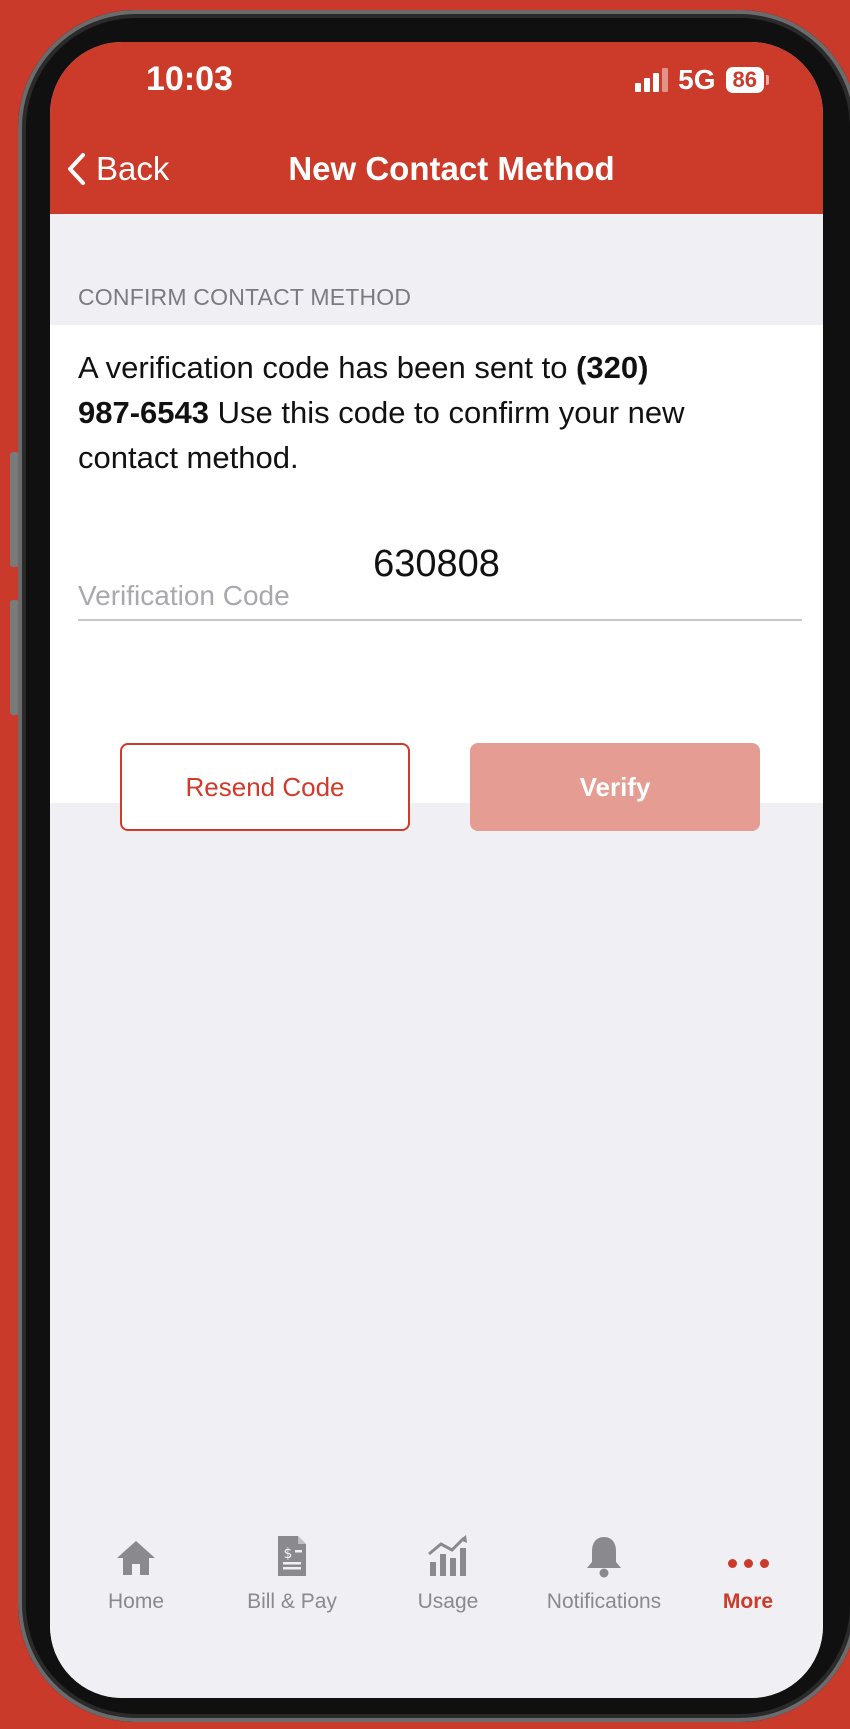 This screenshot has height=1729, width=850. I want to click on tab-more: More, so click(746, 1571).